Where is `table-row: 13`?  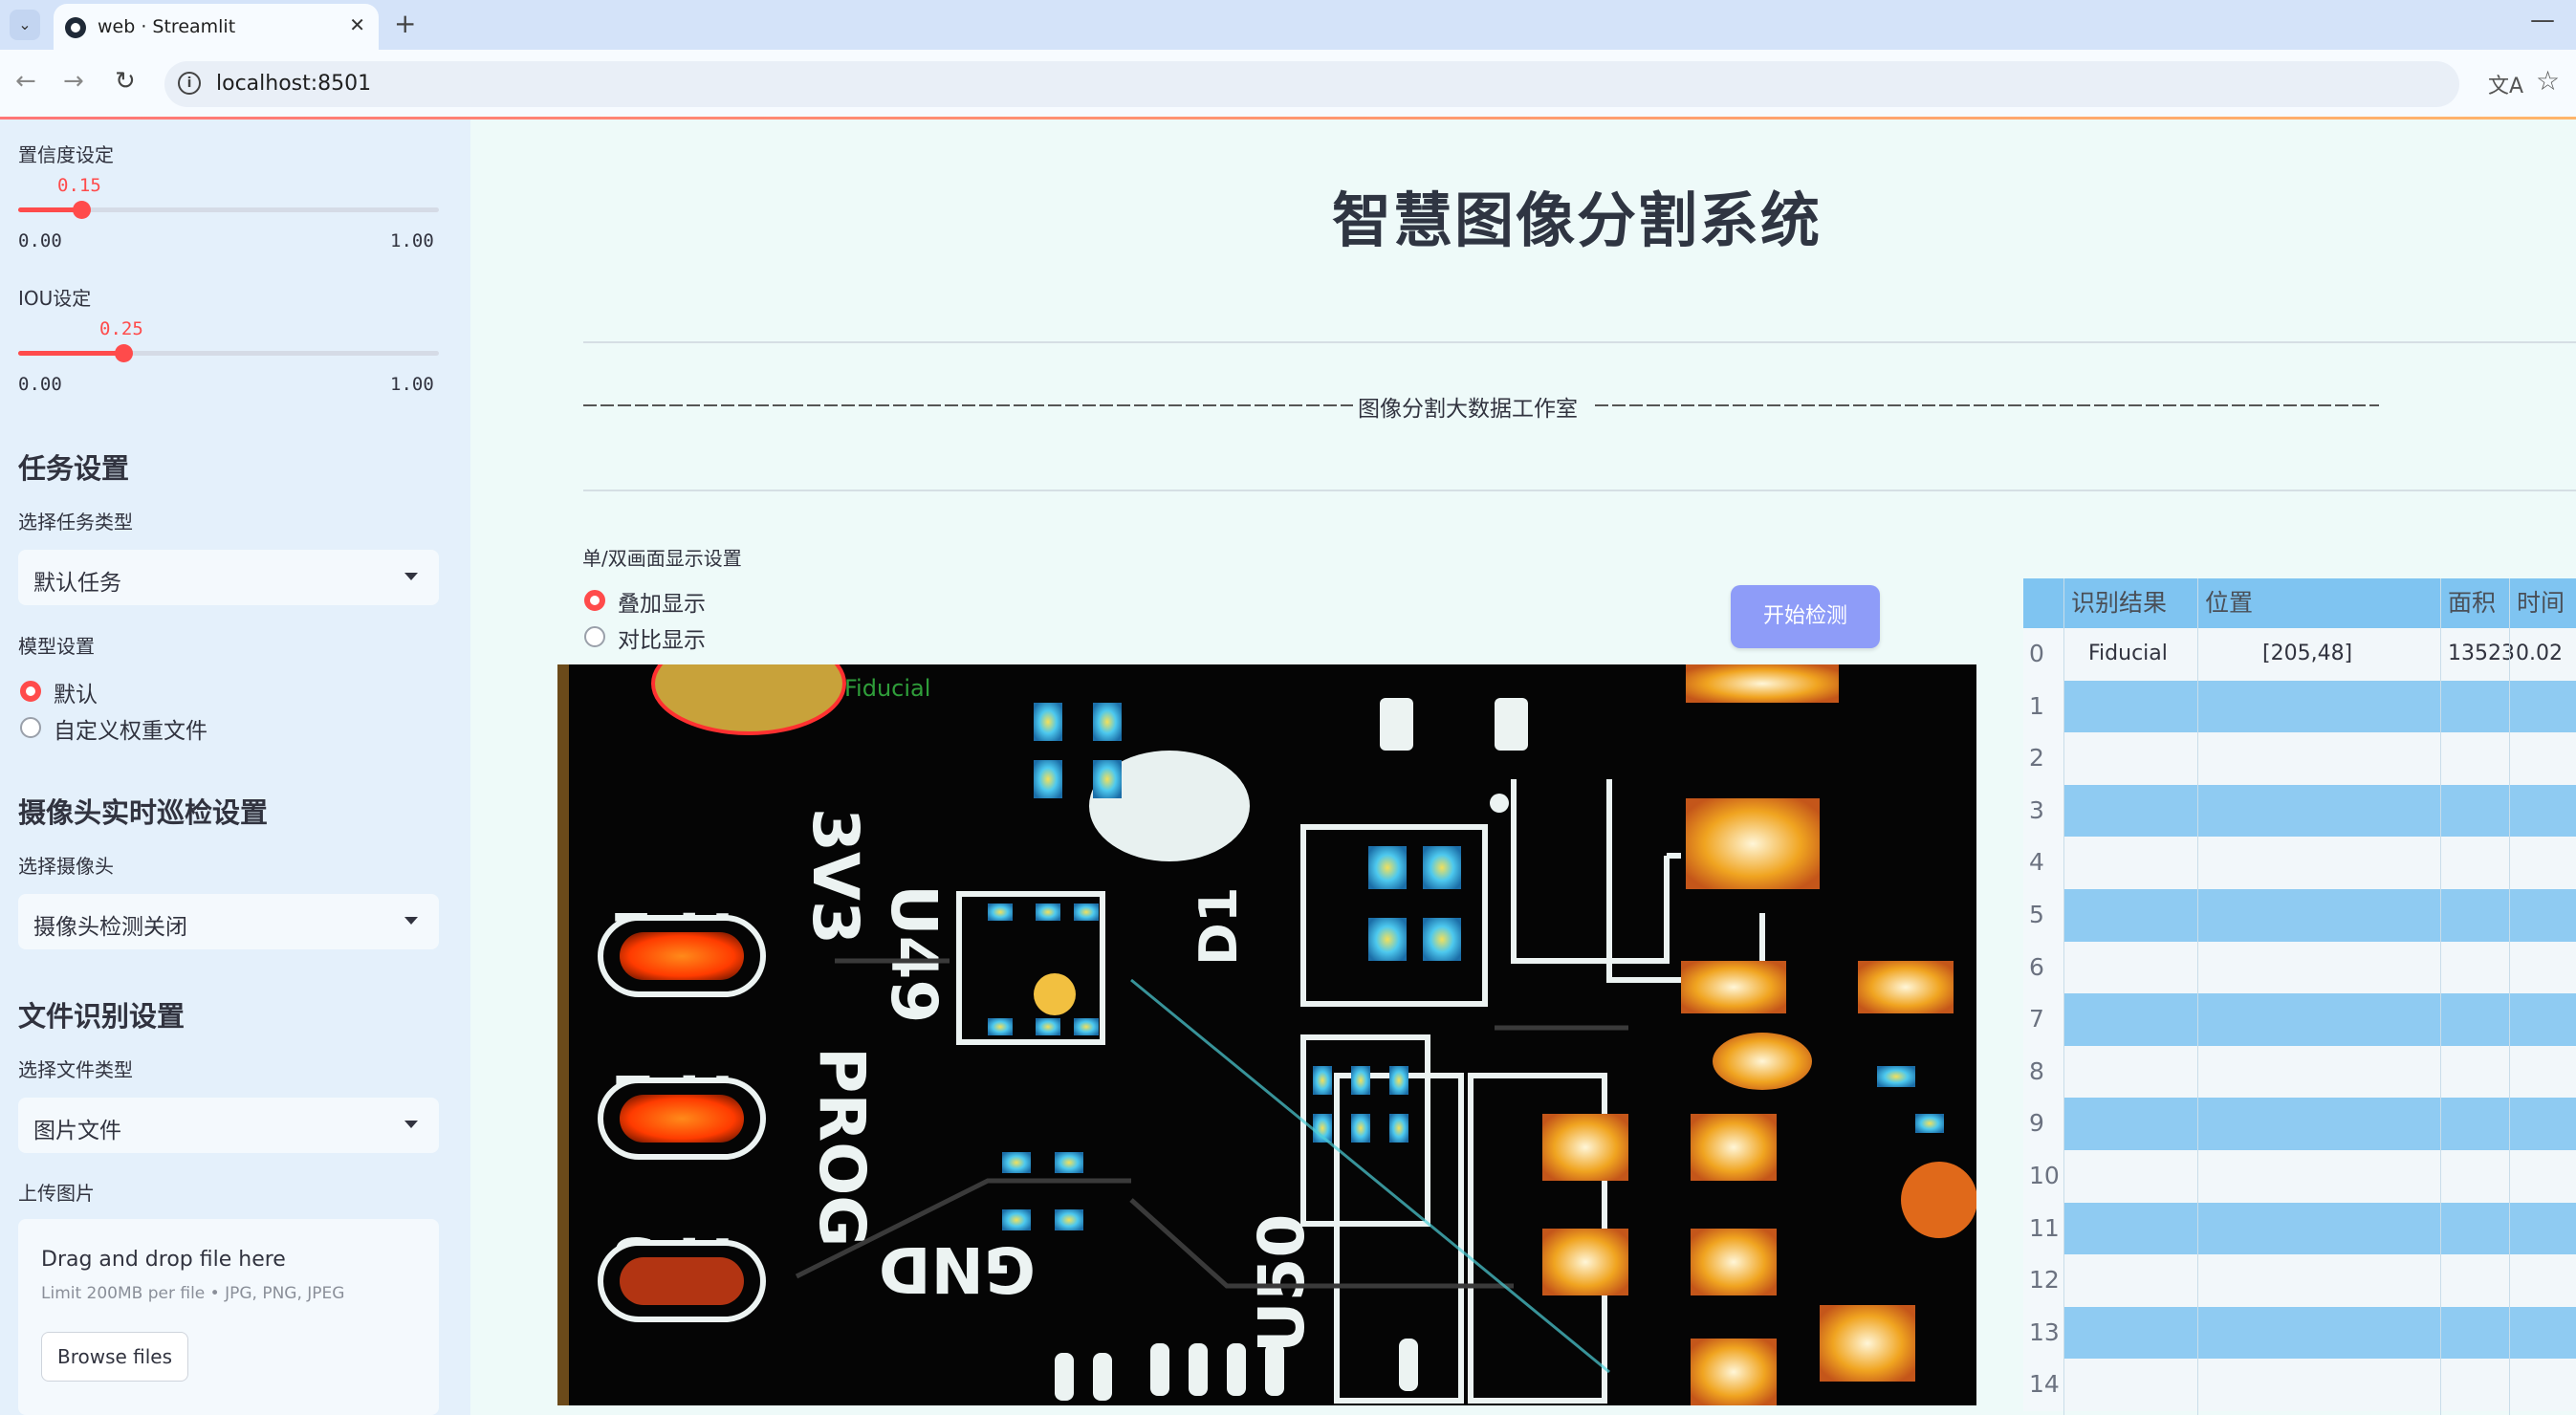
table-row: 13 is located at coordinates (2299, 1333).